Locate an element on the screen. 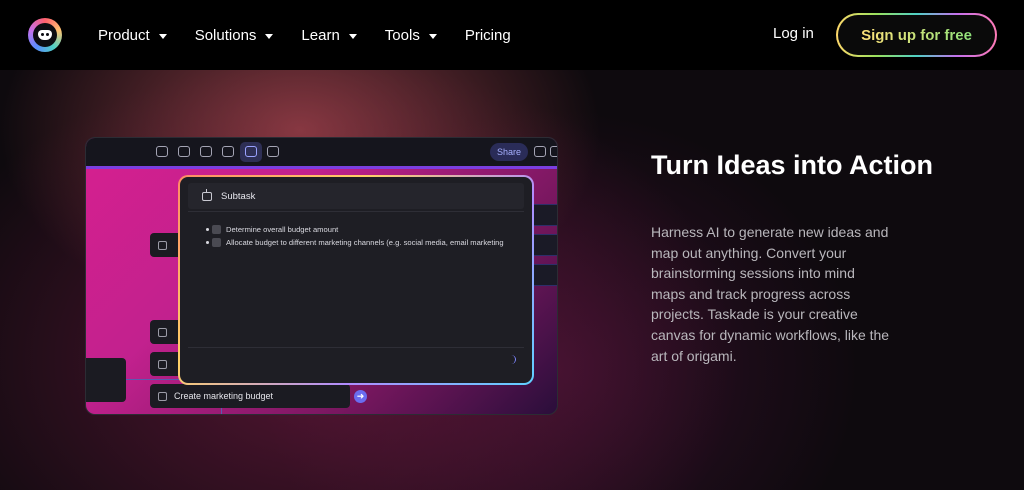 The width and height of the screenshot is (1024, 490). nav-item-tools: Tools is located at coordinates (411, 35).